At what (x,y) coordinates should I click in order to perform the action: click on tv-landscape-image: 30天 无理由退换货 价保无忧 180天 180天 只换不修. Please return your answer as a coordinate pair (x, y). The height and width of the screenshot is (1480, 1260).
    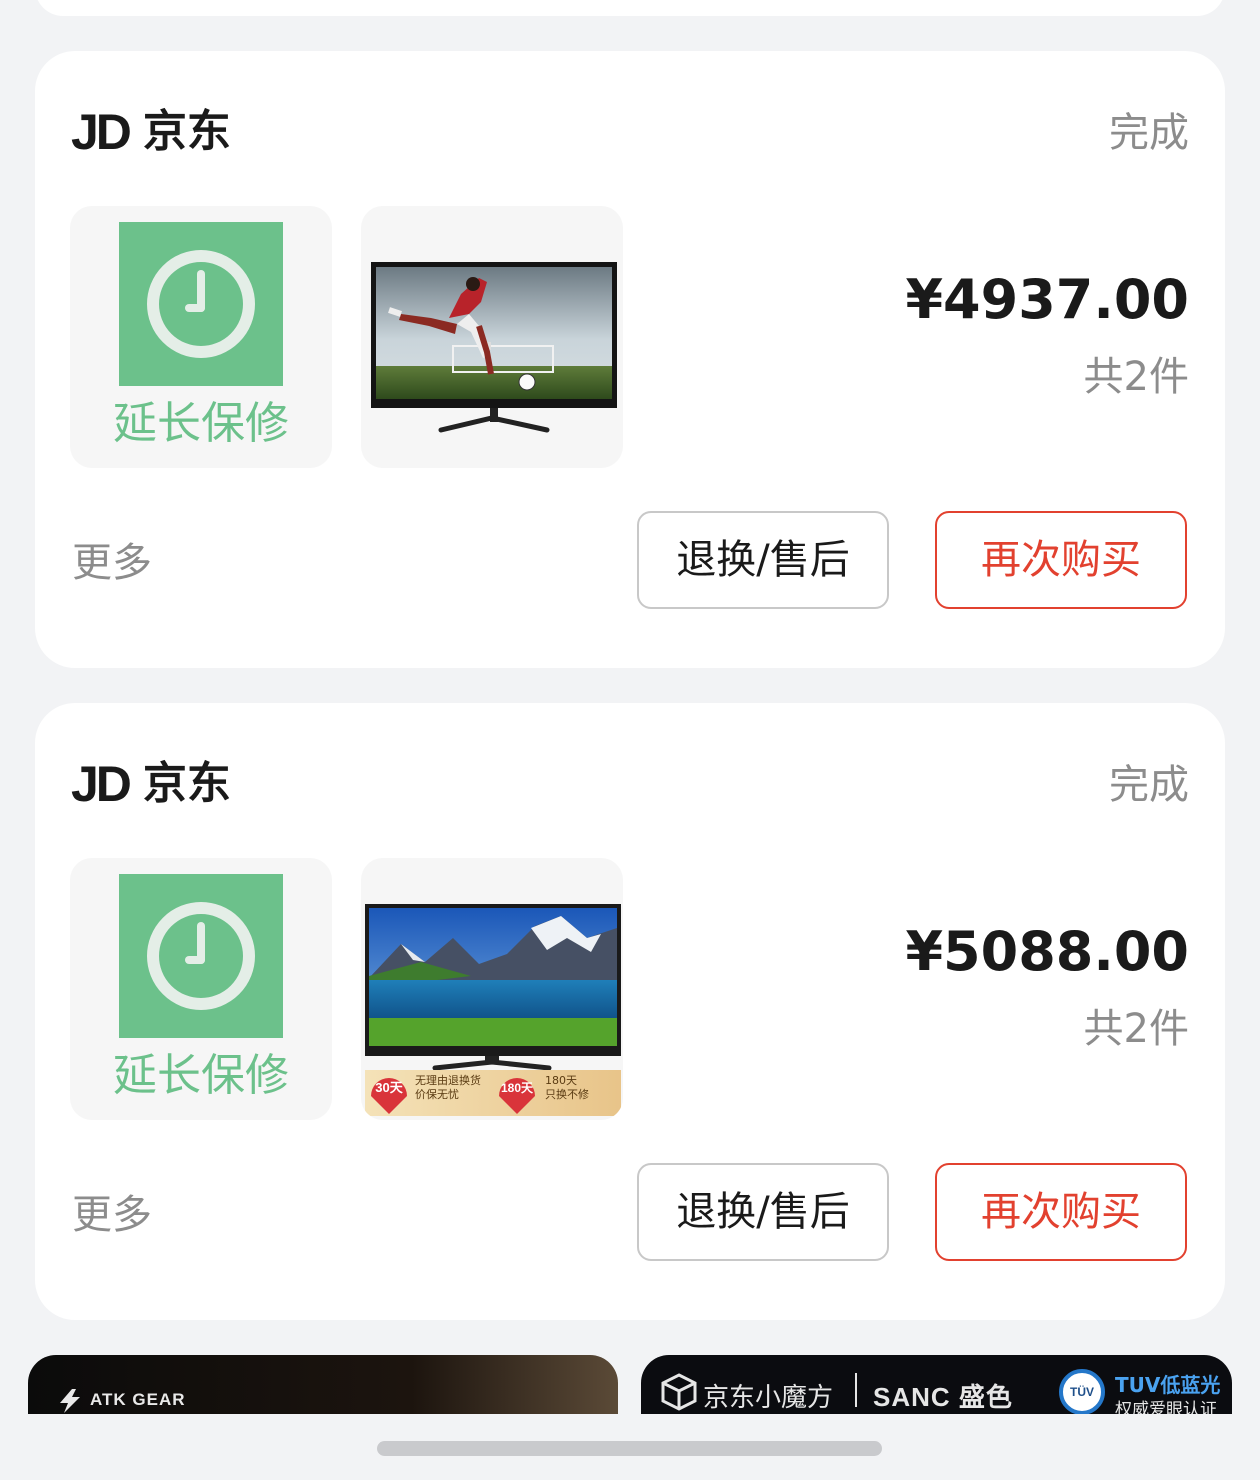
    Looking at the image, I should click on (493, 1010).